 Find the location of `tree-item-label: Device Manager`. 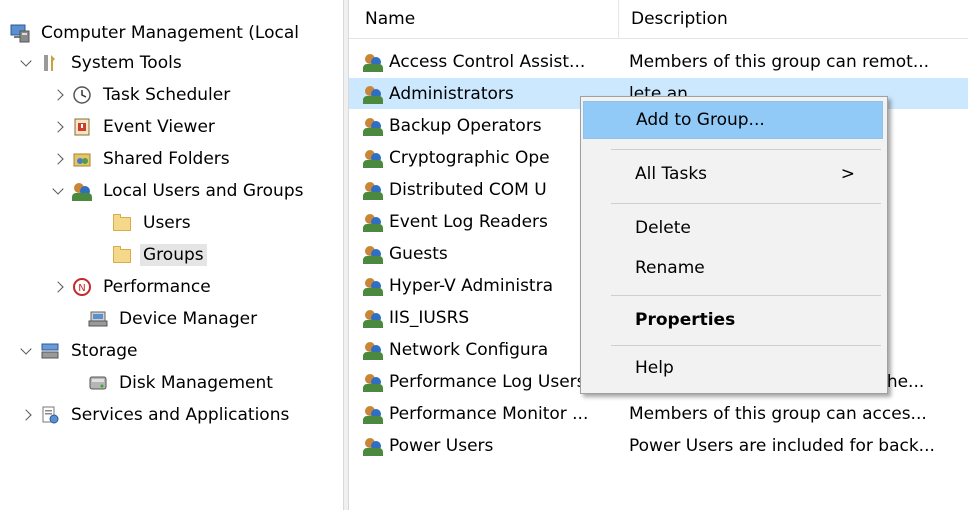

tree-item-label: Device Manager is located at coordinates (188, 319).